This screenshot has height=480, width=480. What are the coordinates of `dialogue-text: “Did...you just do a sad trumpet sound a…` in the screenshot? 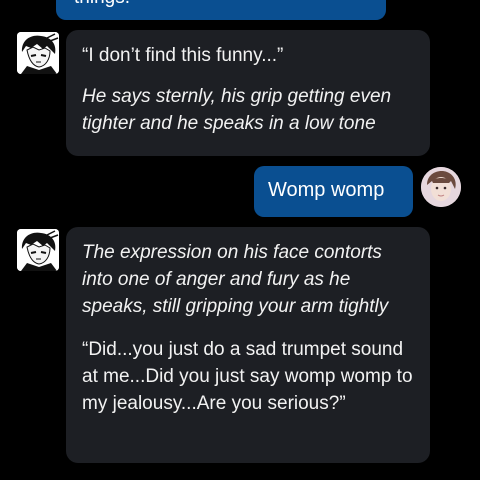 It's located at (247, 376).